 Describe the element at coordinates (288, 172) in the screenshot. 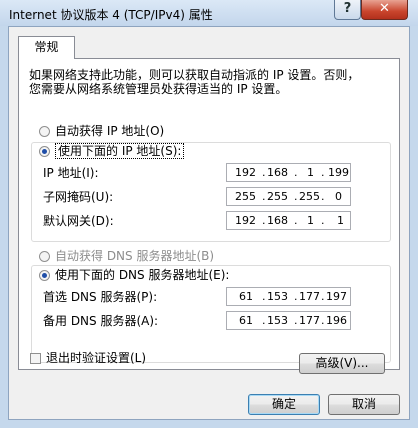

I see `ip-address-input: 192 . 168 . 1 . 199` at that location.